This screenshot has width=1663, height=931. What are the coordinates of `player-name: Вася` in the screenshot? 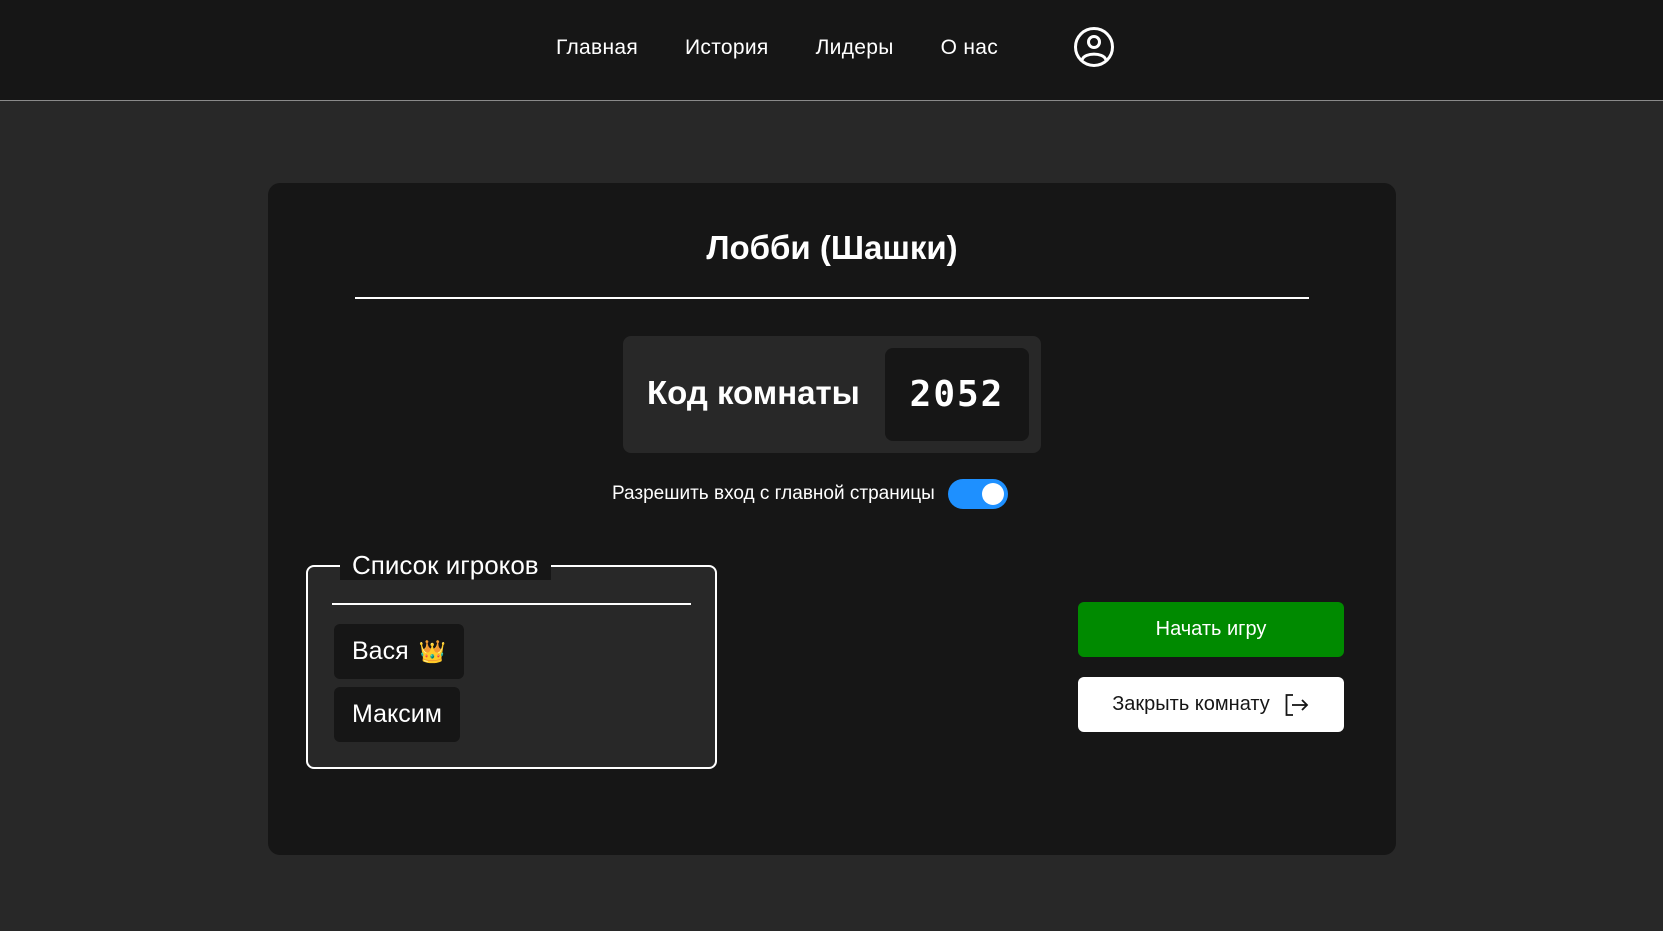 It's located at (380, 651).